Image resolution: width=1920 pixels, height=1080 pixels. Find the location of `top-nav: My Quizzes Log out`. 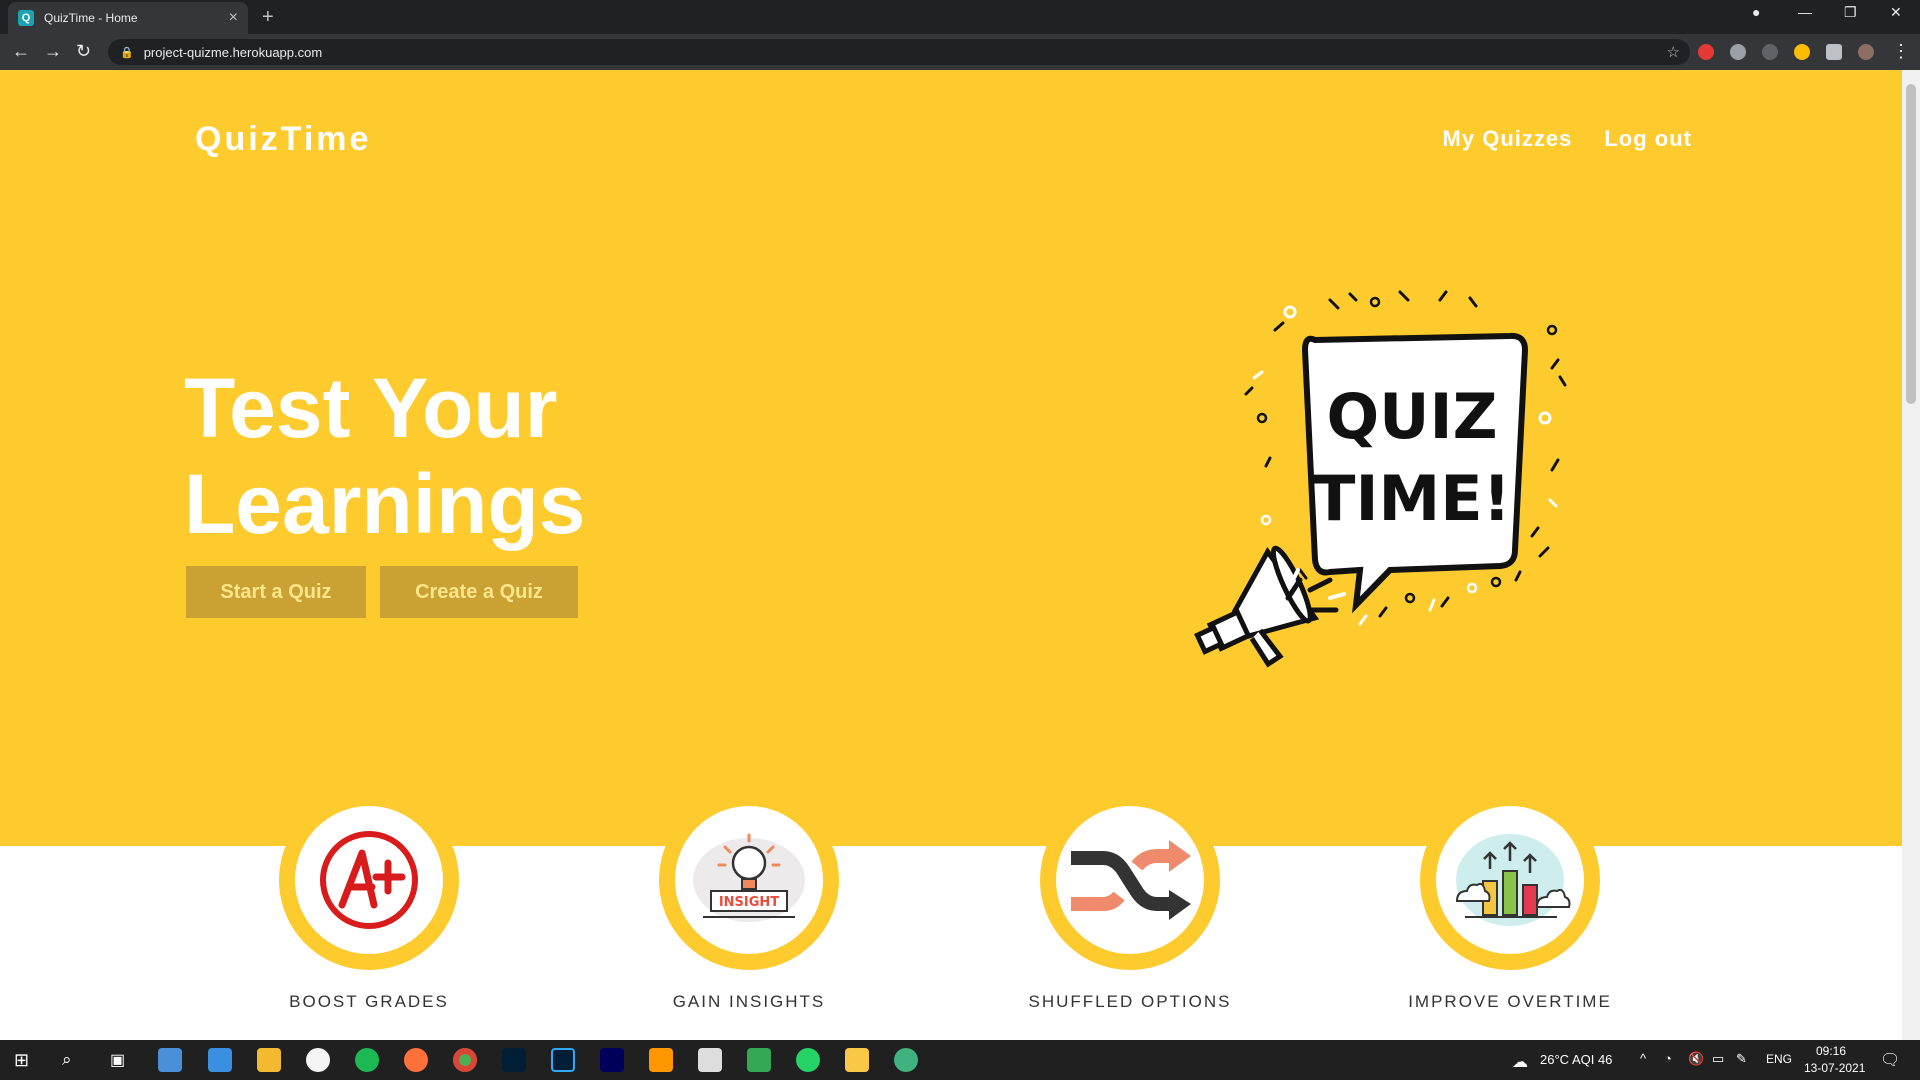

top-nav: My Quizzes Log out is located at coordinates (1567, 139).